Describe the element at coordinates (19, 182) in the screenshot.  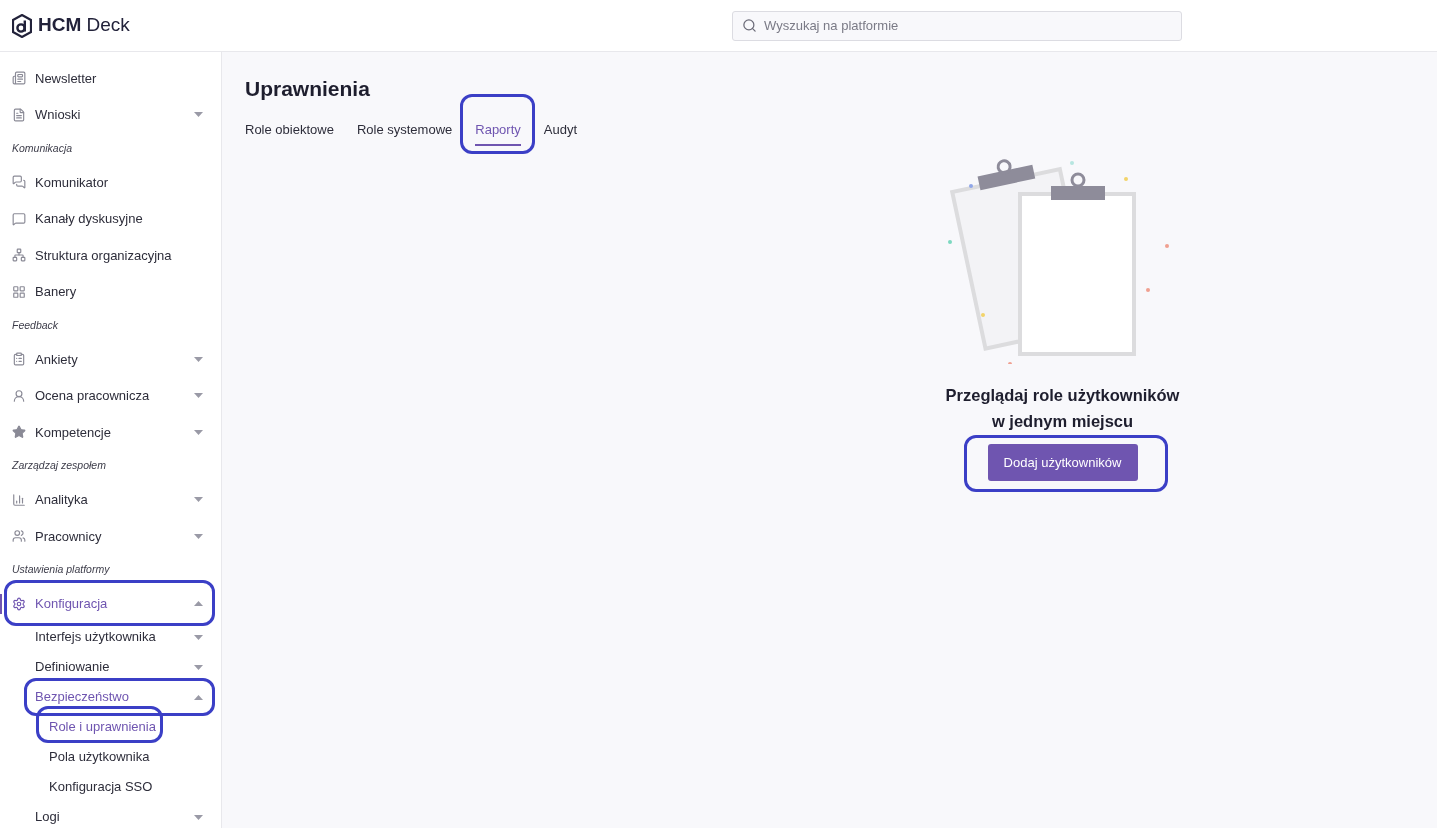
I see `chat-bubbles-icon` at that location.